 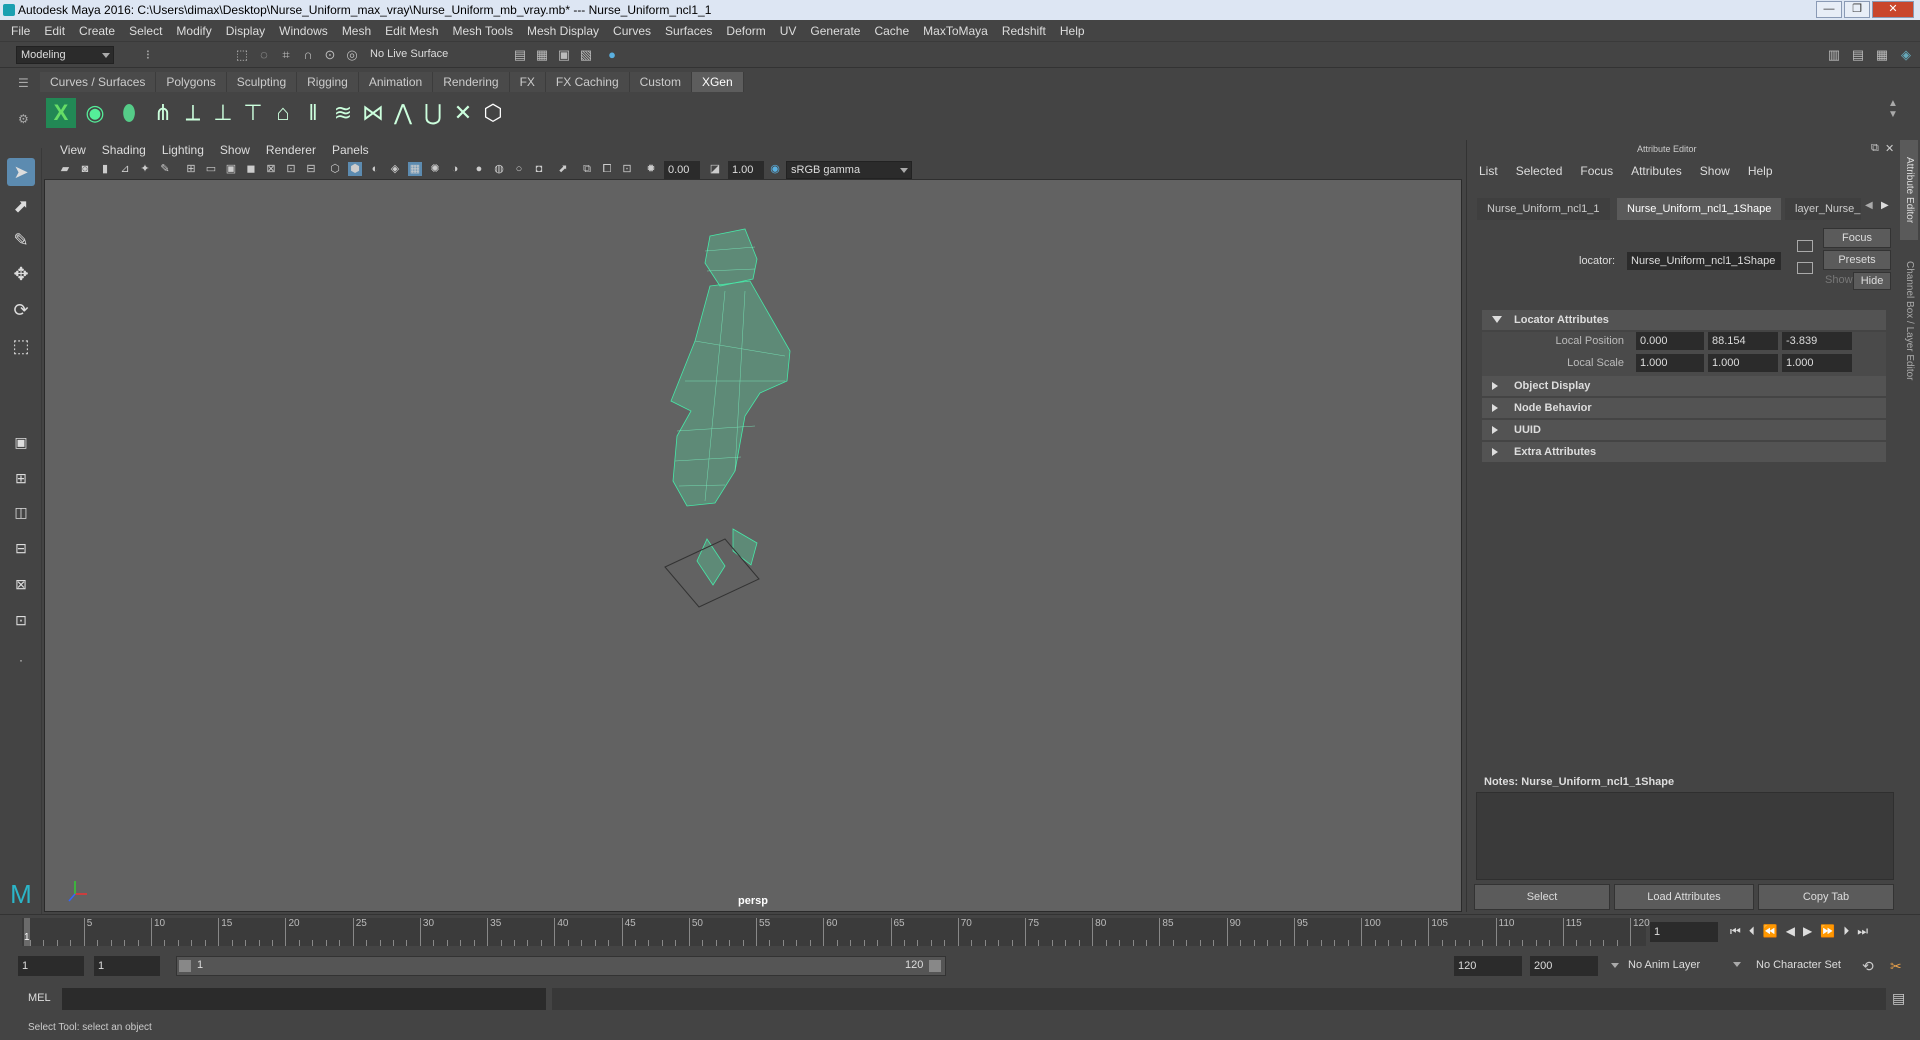 What do you see at coordinates (1488, 171) in the screenshot?
I see `ae-menu-list: List` at bounding box center [1488, 171].